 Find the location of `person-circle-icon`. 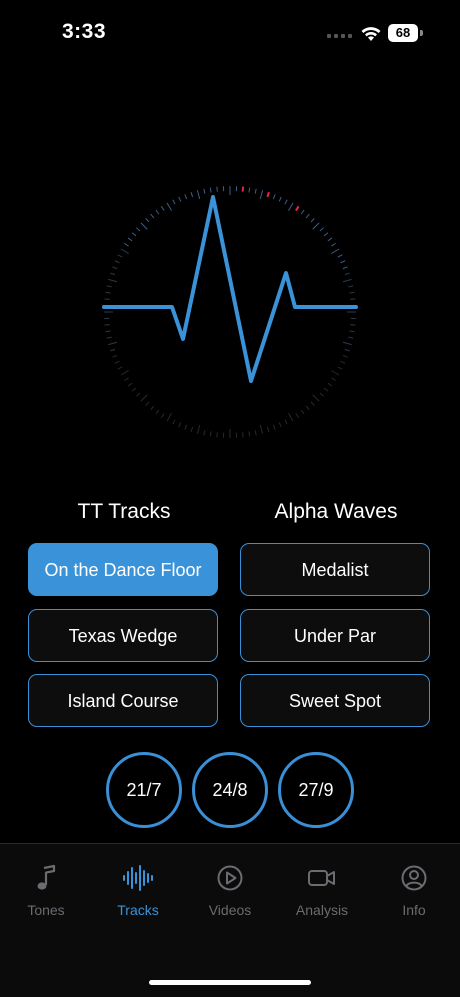

person-circle-icon is located at coordinates (414, 878).